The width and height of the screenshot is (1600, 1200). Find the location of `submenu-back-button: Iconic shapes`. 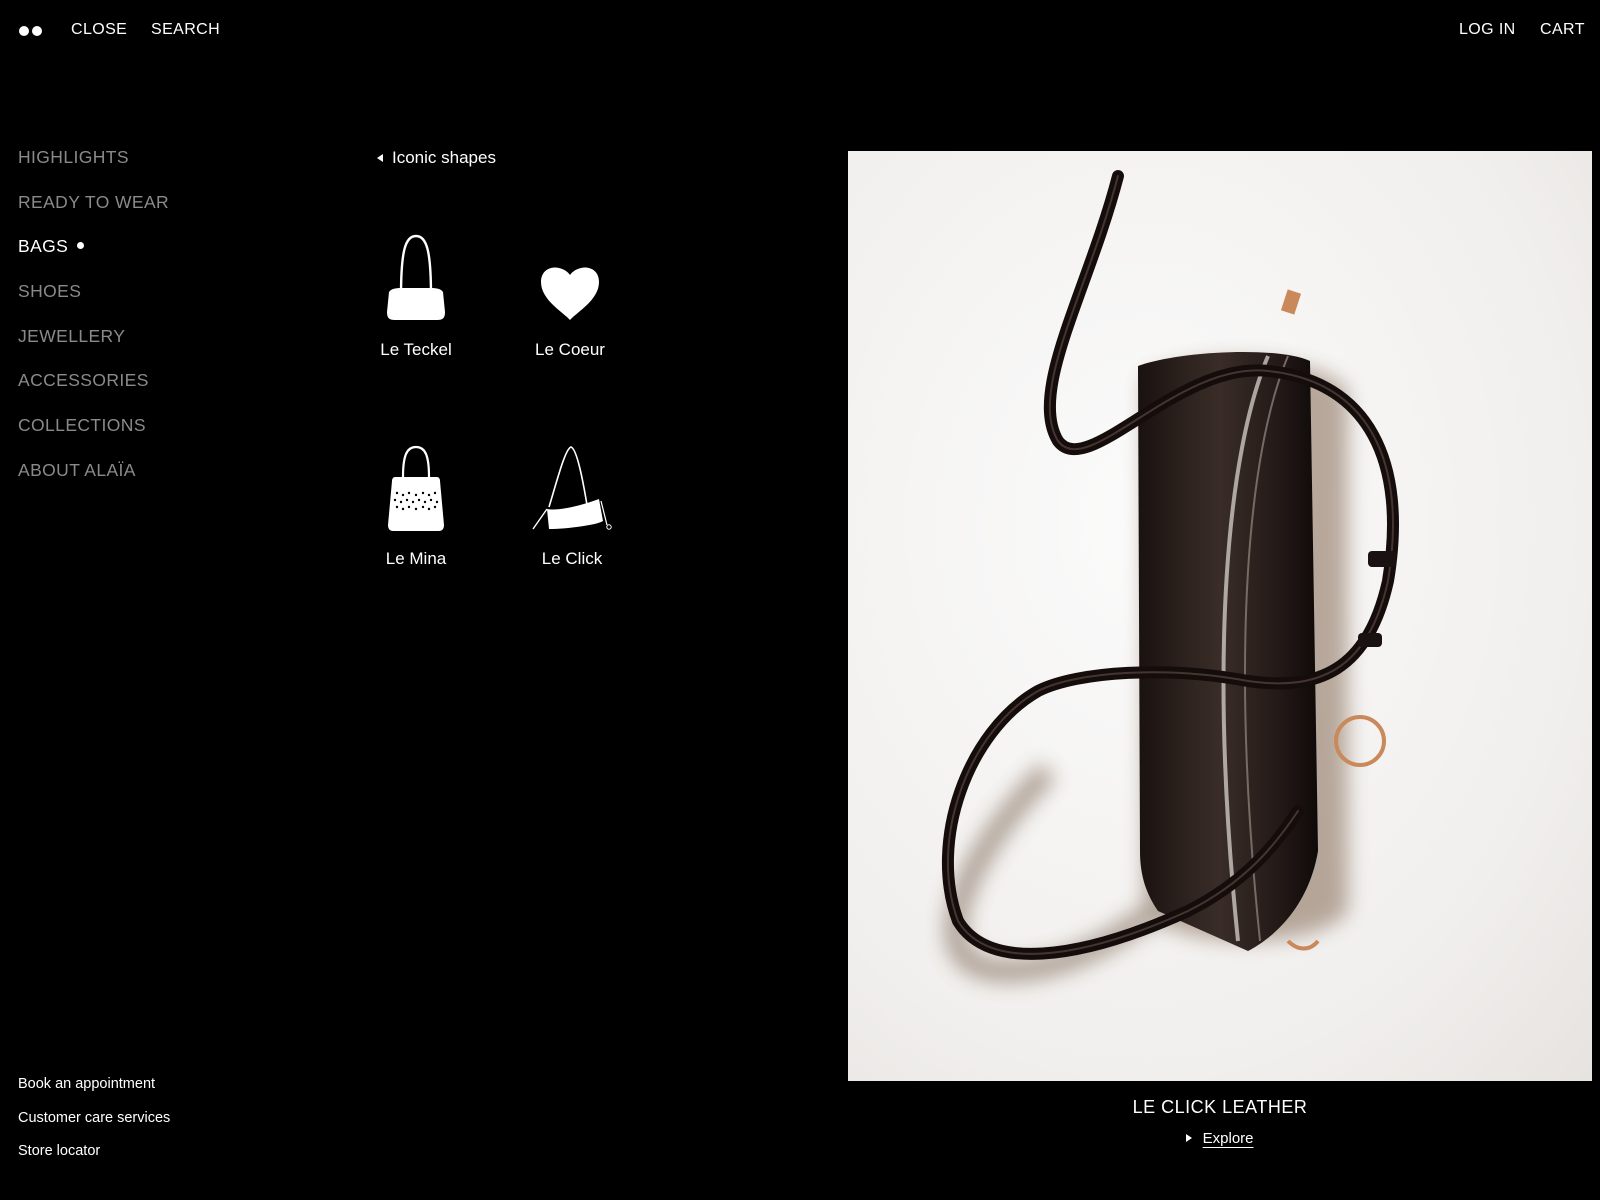

submenu-back-button: Iconic shapes is located at coordinates (436, 158).